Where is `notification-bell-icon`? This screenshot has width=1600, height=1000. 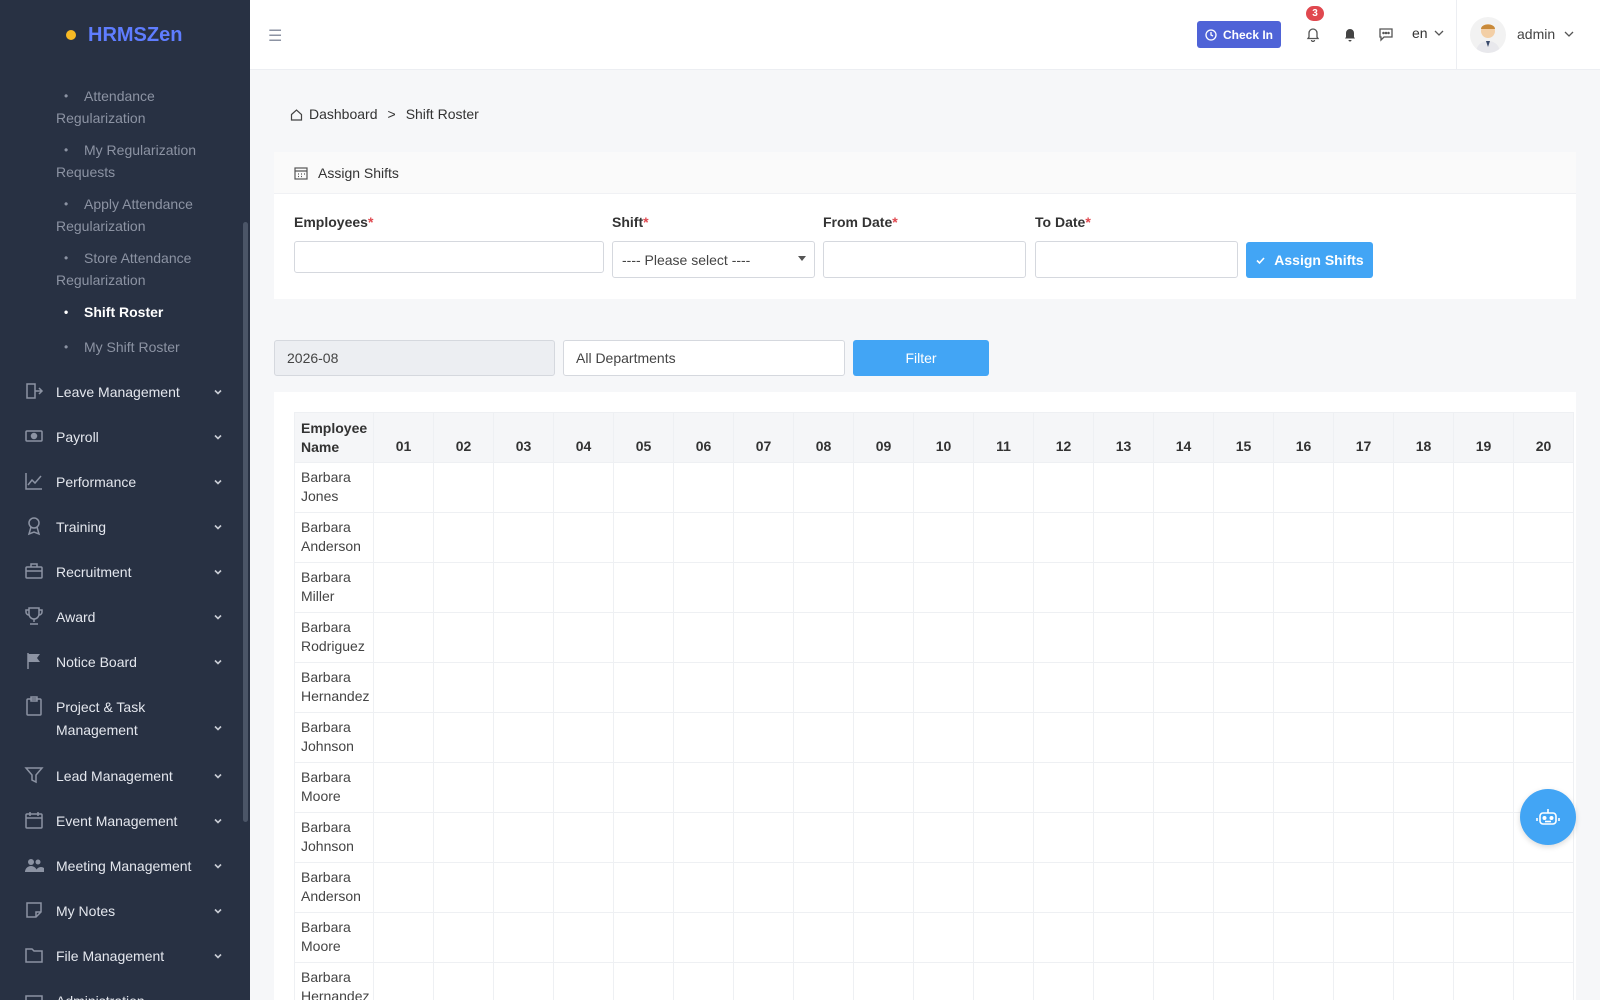
notification-bell-icon is located at coordinates (1313, 34).